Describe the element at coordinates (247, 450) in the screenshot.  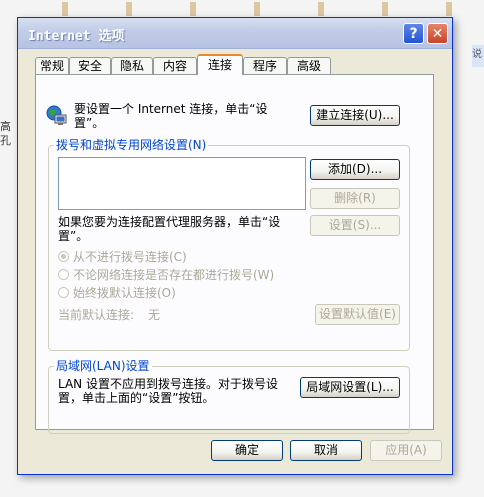
I see `ok-button: 确定` at that location.